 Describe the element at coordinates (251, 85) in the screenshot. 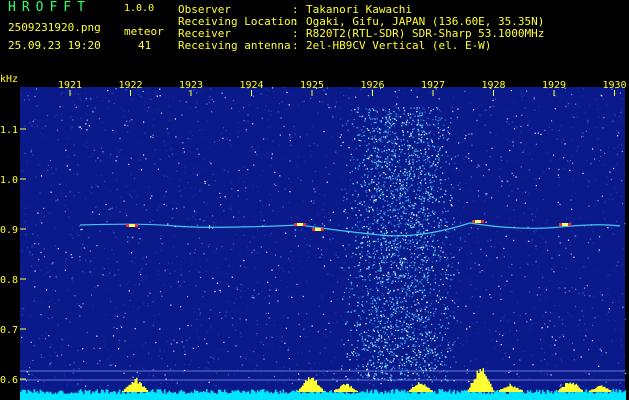

I see `x-tick-label: 1924` at that location.